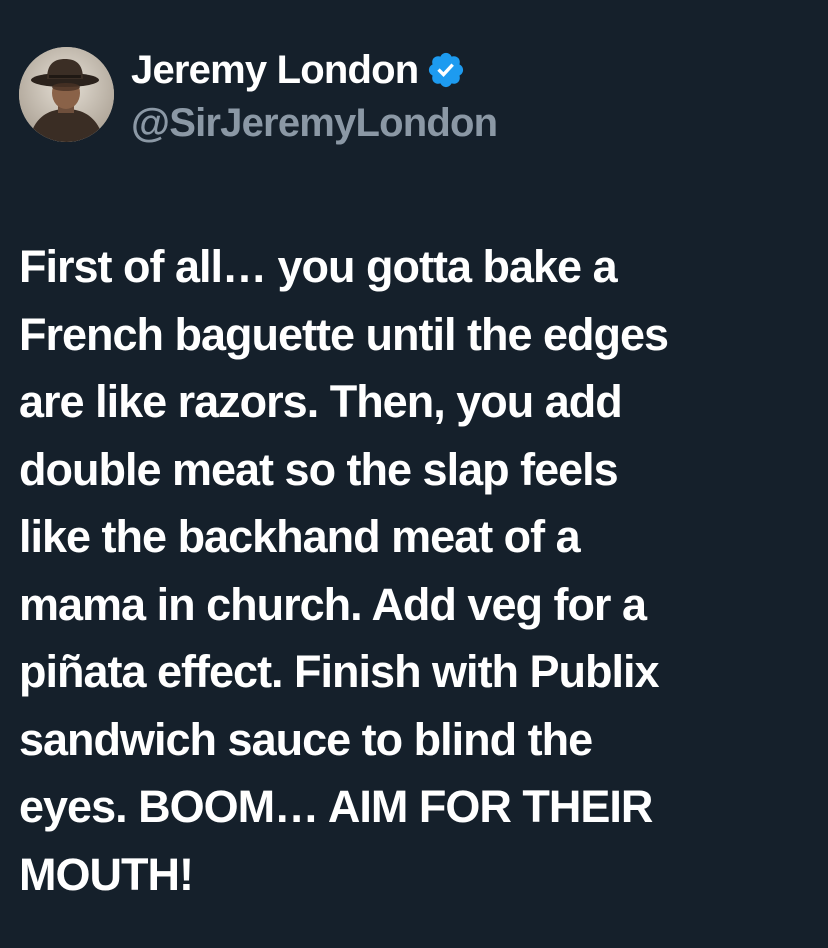  Describe the element at coordinates (275, 70) in the screenshot. I see `author-display-name: Jeremy London` at that location.